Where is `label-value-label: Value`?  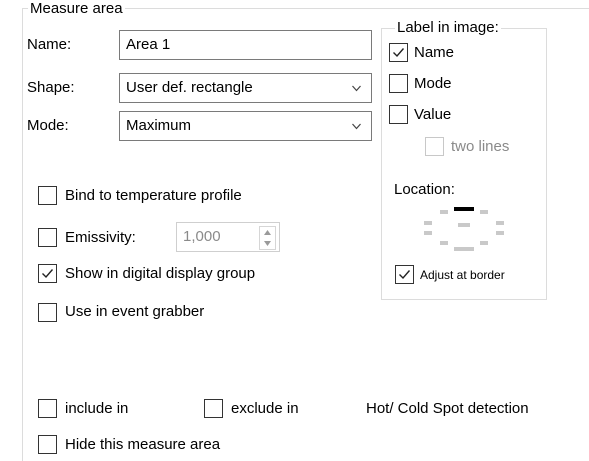
label-value-label: Value is located at coordinates (433, 114).